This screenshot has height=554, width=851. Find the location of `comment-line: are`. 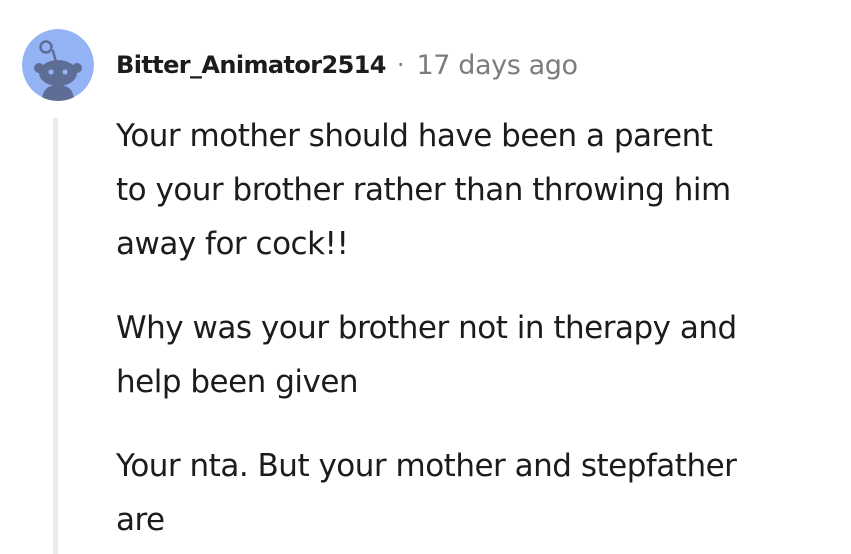

comment-line: are is located at coordinates (140, 520).